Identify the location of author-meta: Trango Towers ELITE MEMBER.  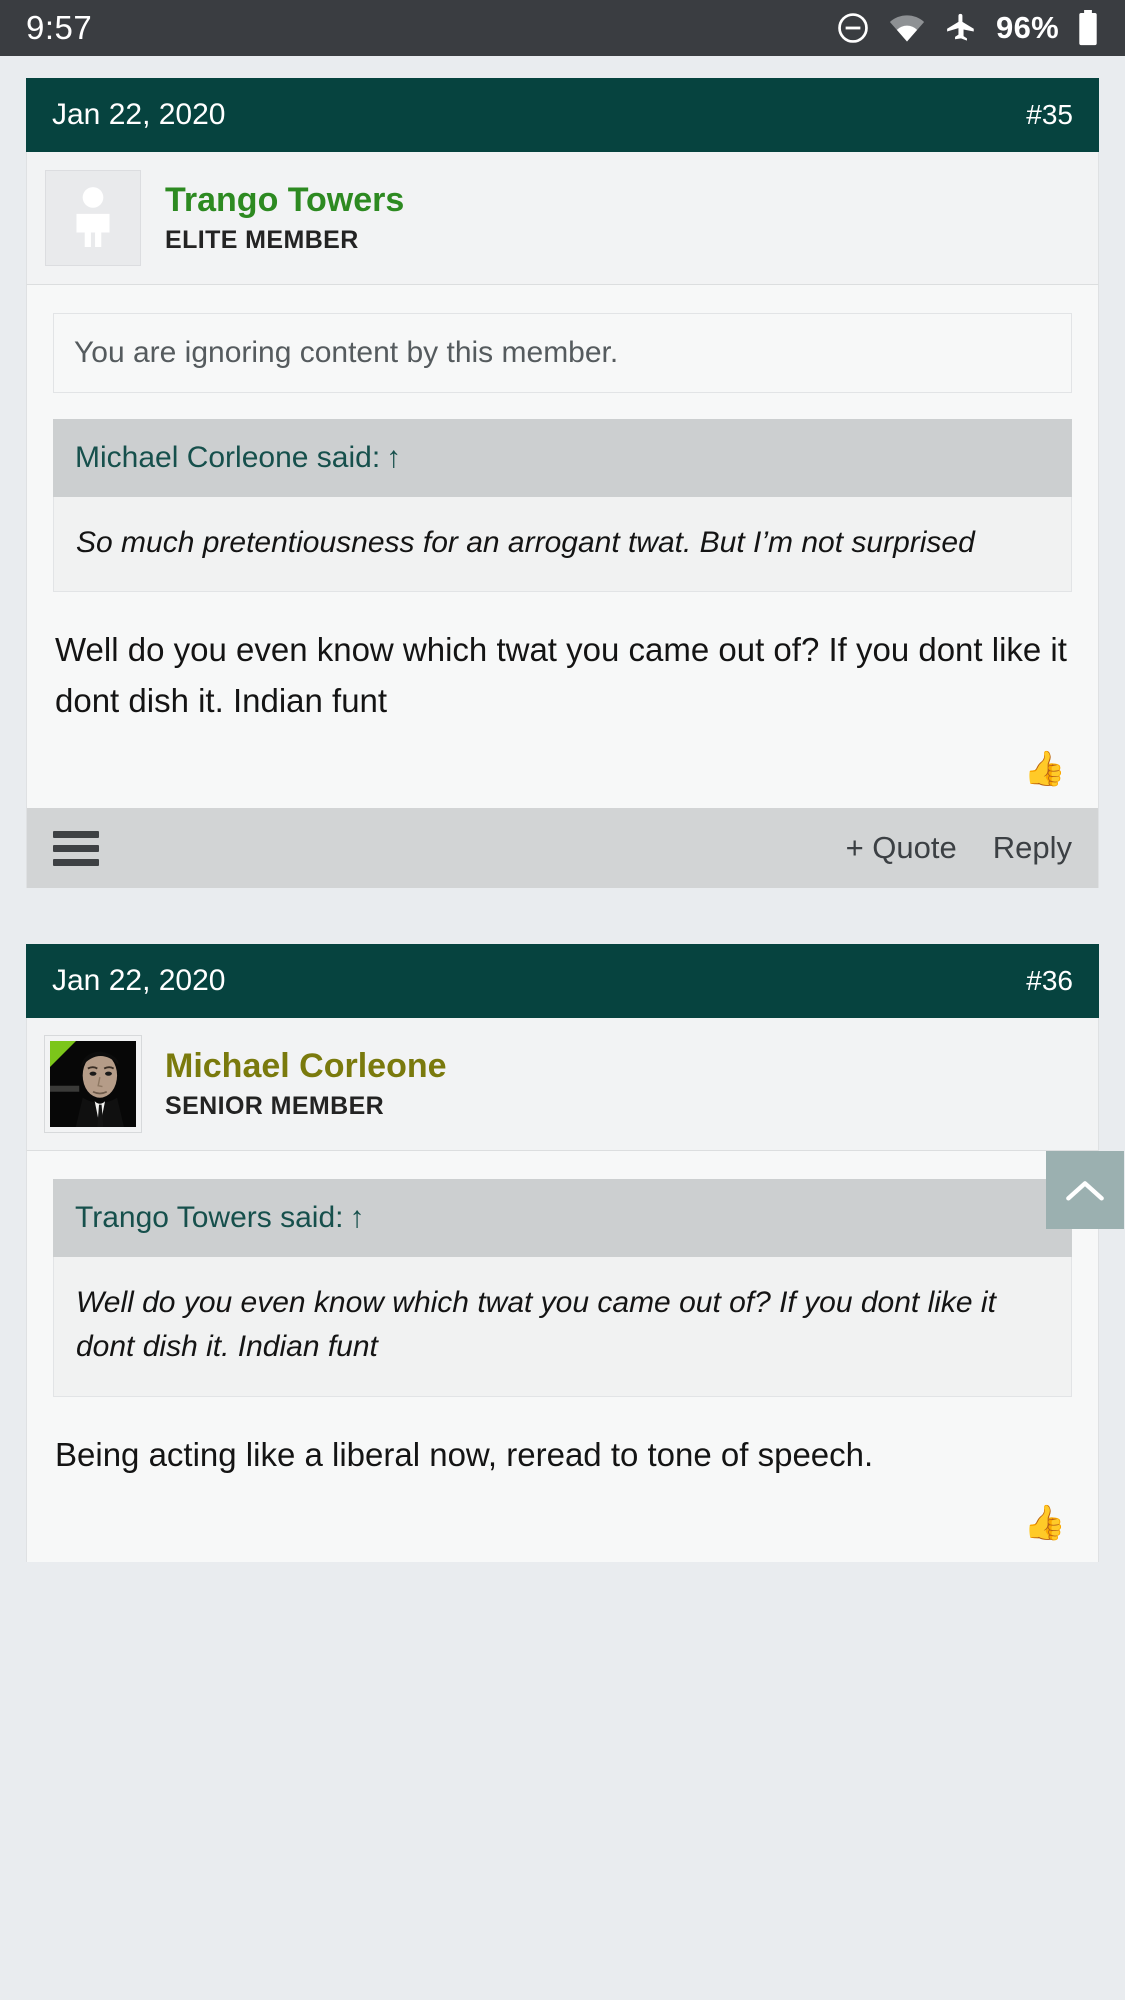
(284, 218).